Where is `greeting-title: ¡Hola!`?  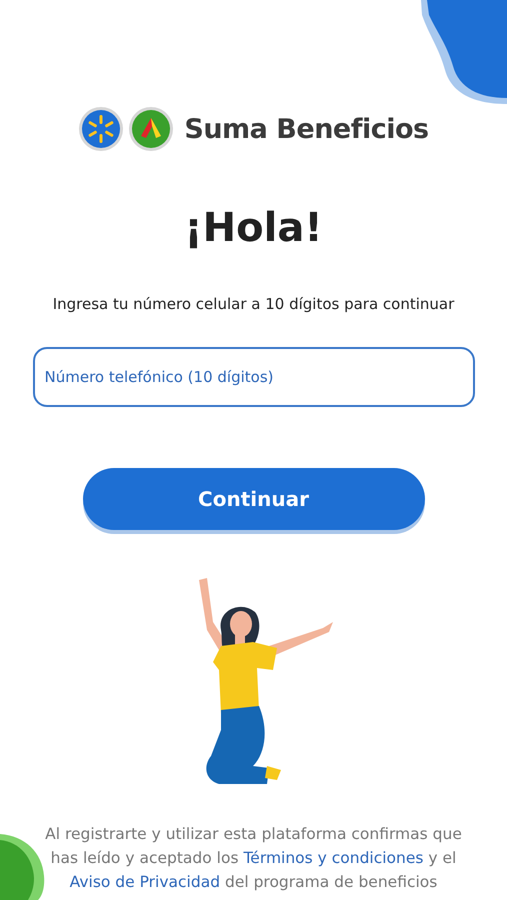
greeting-title: ¡Hola! is located at coordinates (253, 228).